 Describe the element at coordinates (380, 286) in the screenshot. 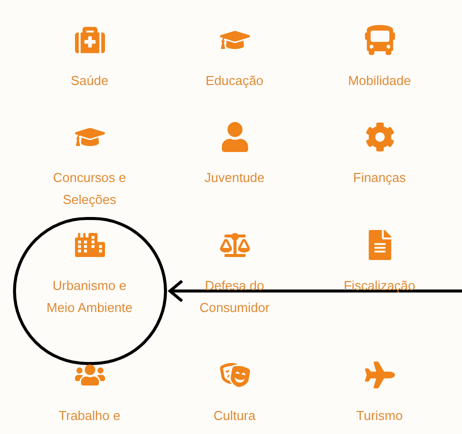

I see `category-link: Fiscalização` at that location.